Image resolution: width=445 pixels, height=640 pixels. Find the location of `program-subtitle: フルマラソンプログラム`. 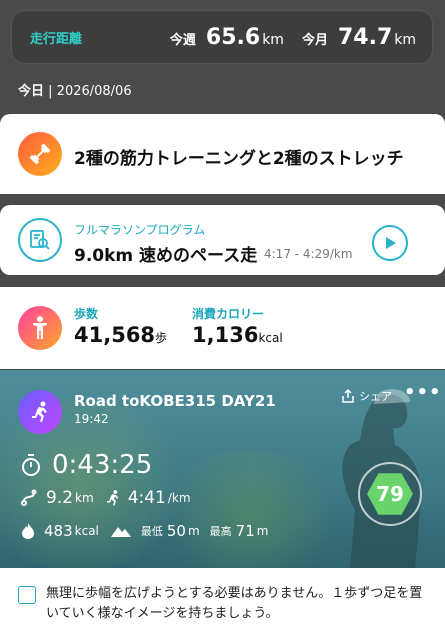

program-subtitle: フルマラソンプログラム is located at coordinates (140, 230).